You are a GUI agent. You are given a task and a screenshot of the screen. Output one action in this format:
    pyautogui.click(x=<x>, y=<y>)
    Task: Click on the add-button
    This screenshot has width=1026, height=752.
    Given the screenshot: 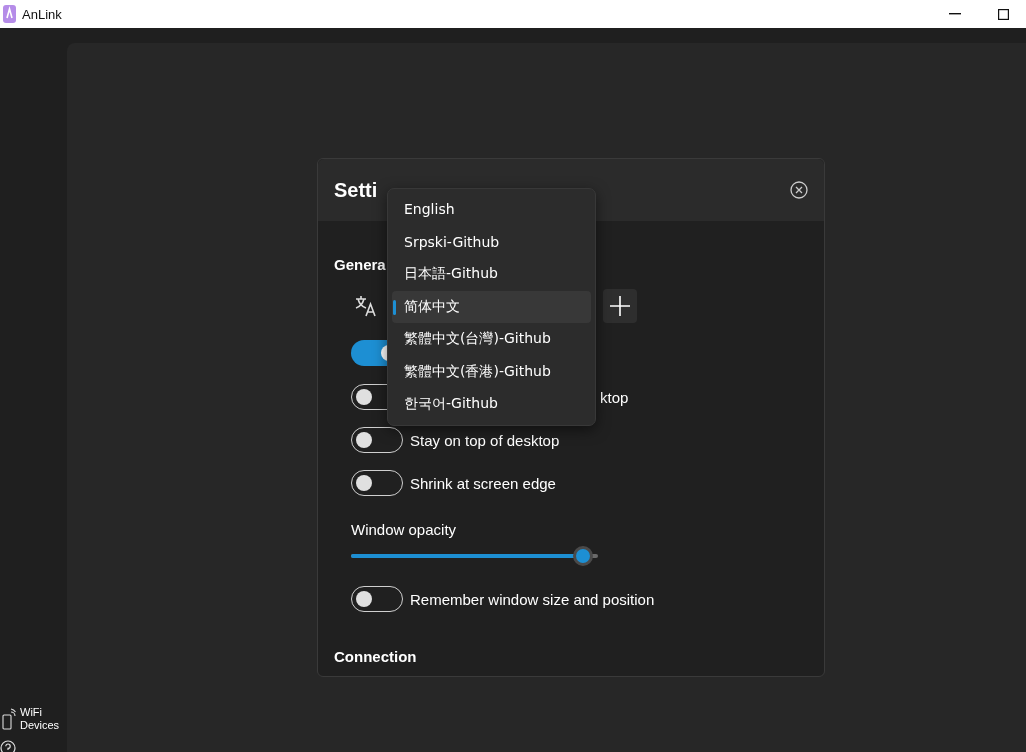 What is the action you would take?
    pyautogui.click(x=620, y=306)
    